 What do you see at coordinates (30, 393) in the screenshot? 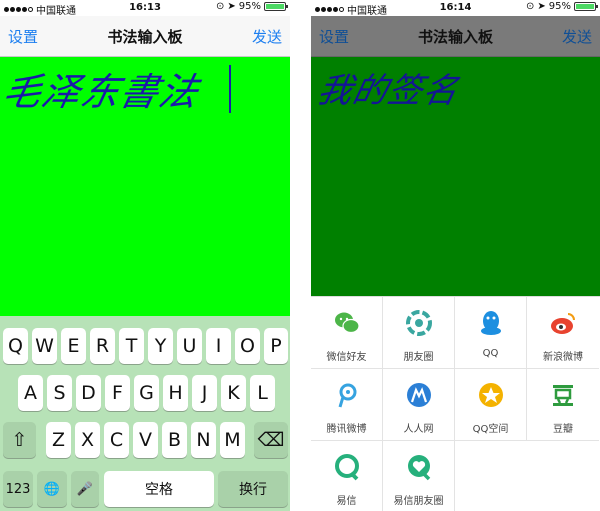
I see `key-a: A` at bounding box center [30, 393].